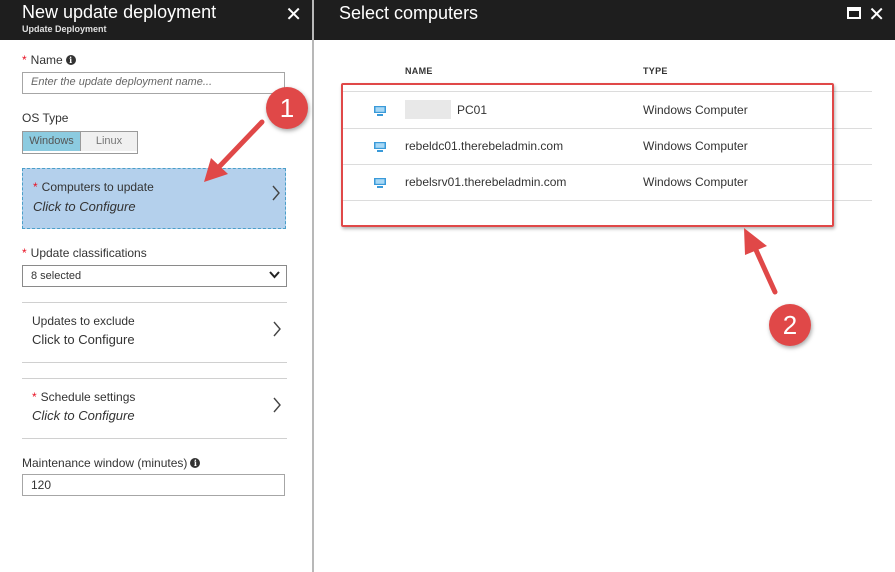 The width and height of the screenshot is (895, 572). What do you see at coordinates (105, 463) in the screenshot?
I see `maintenance-window-text: Maintenance window (minutes)` at bounding box center [105, 463].